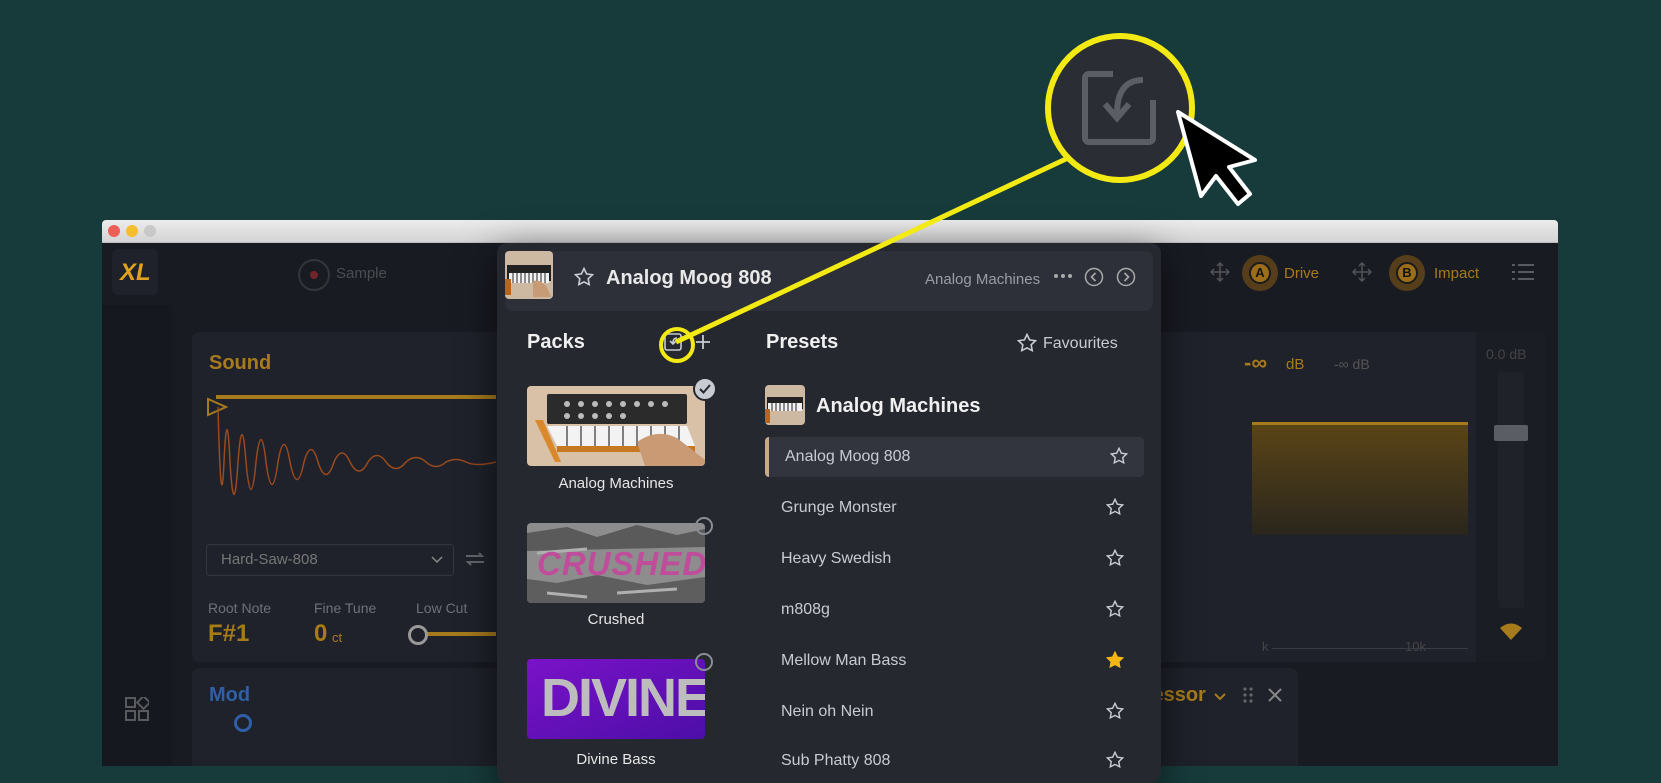  I want to click on arrow-cursor, so click(1216, 158).